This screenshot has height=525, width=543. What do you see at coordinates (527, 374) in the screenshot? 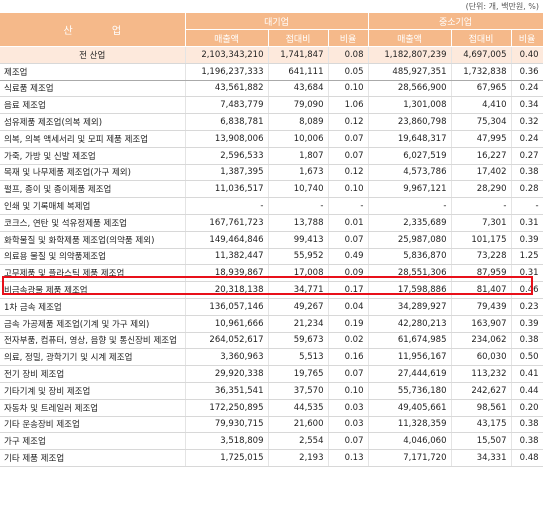
I see `cell-s-ratio: 0.41` at bounding box center [527, 374].